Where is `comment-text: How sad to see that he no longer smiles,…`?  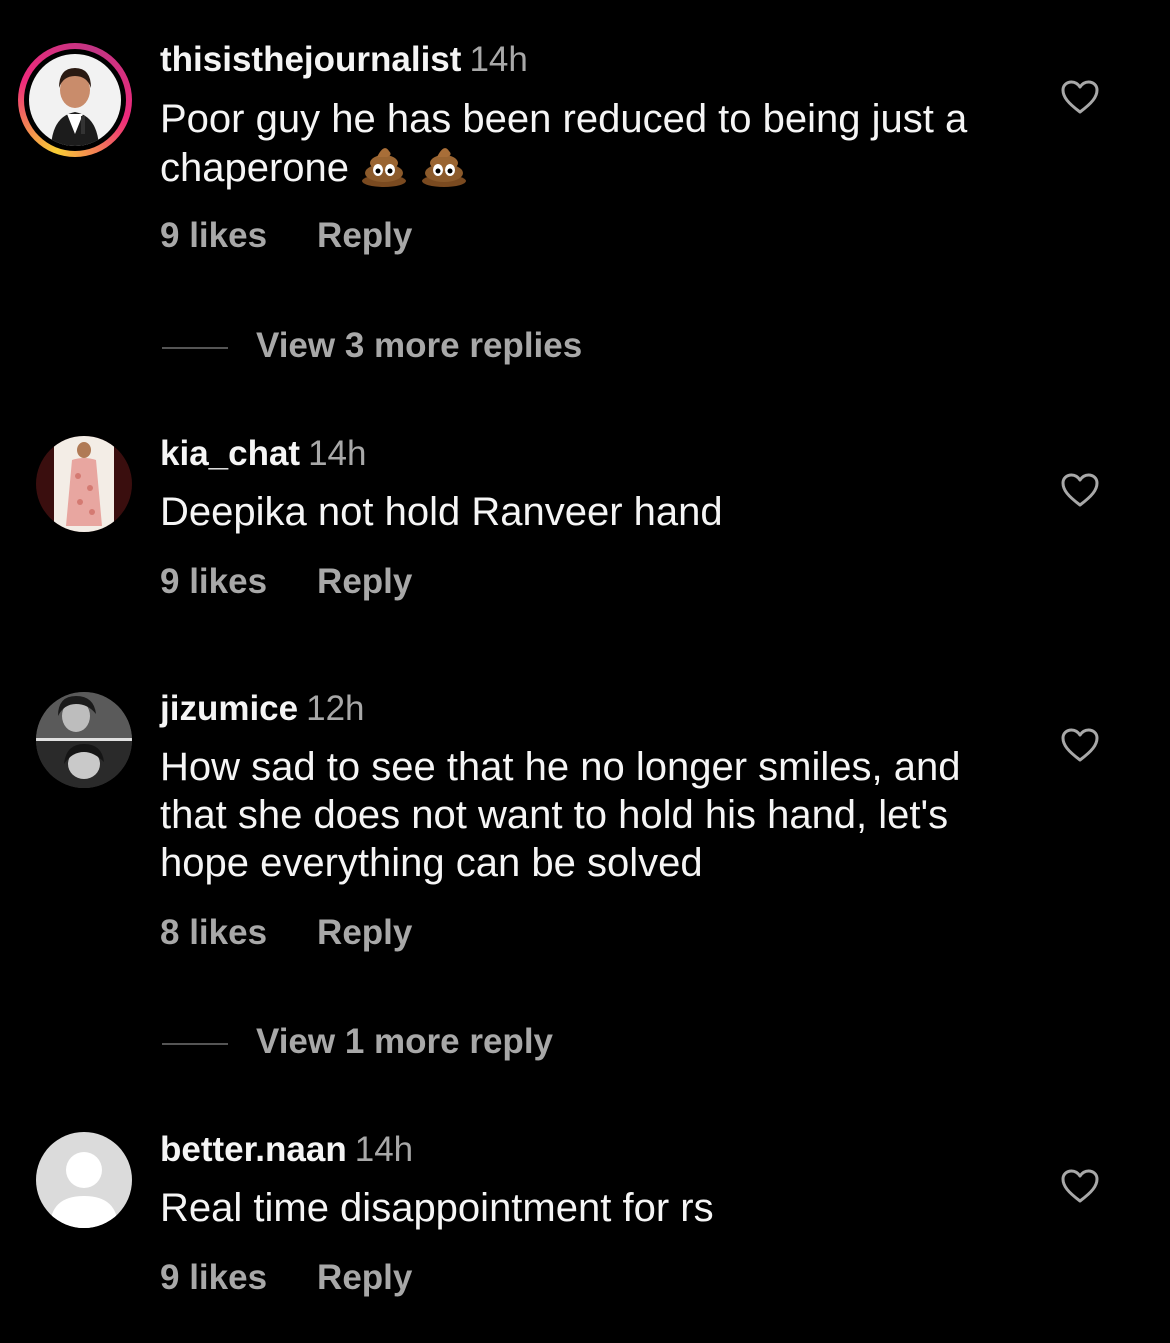
comment-text: How sad to see that he no longer smiles,… is located at coordinates (575, 815).